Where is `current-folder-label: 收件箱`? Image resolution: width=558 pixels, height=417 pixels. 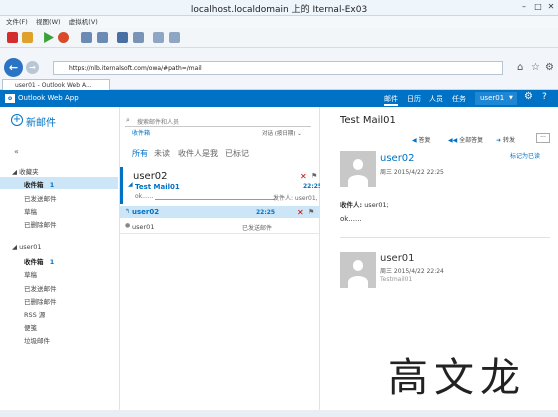 current-folder-label: 收件箱 is located at coordinates (141, 133).